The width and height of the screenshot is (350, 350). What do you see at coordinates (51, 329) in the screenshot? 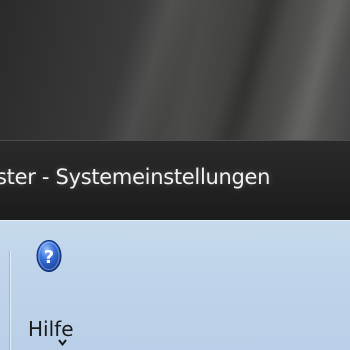
I see `help-button-label: Hilfe` at bounding box center [51, 329].